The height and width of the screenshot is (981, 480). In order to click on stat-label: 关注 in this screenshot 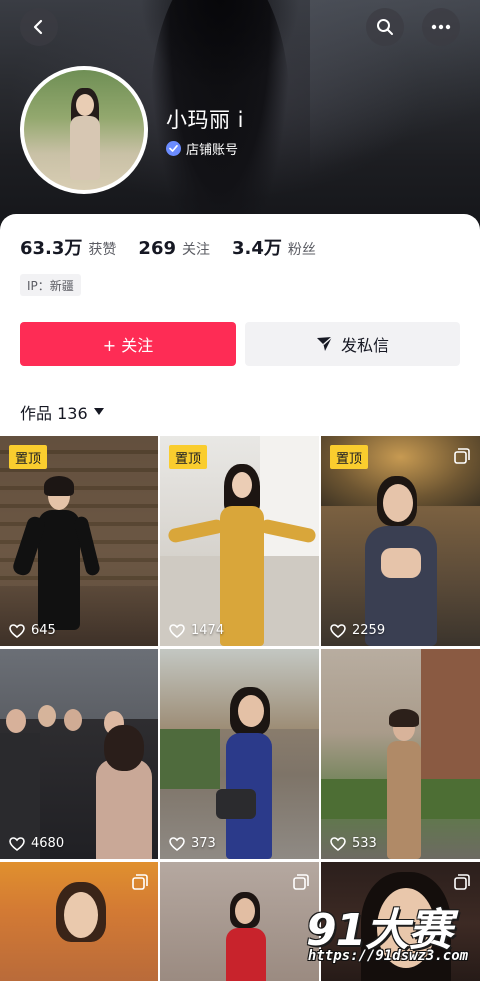, I will do `click(196, 250)`.